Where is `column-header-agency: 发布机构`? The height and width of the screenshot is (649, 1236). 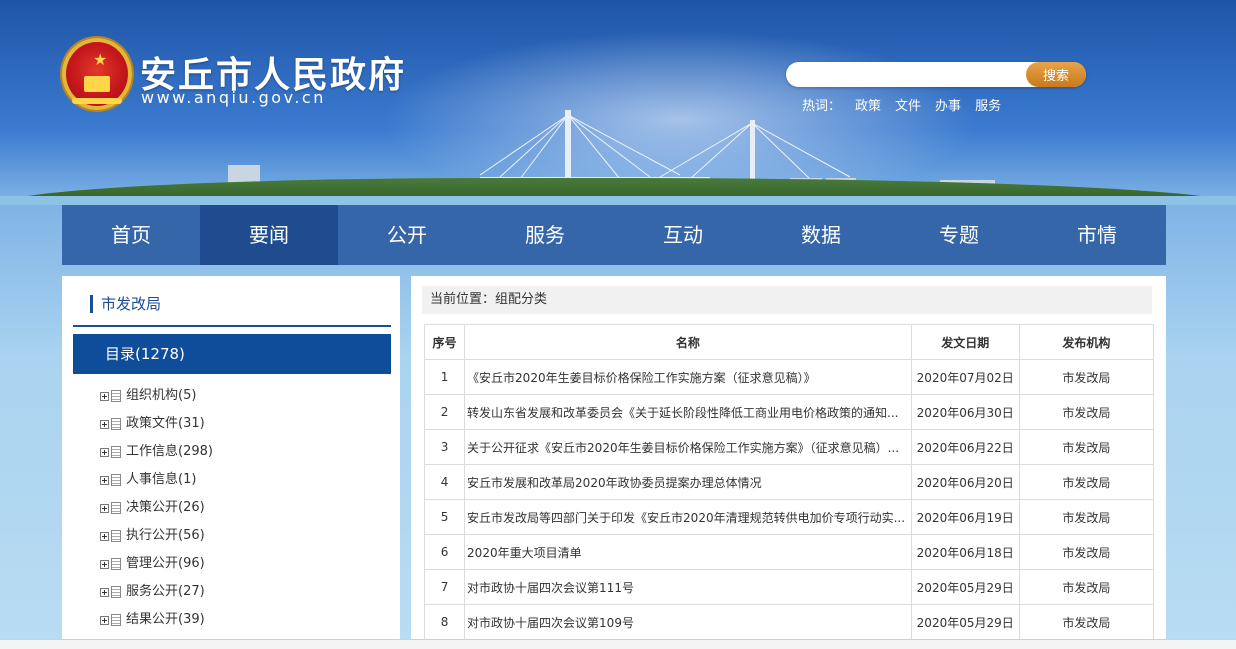 column-header-agency: 发布机构 is located at coordinates (1086, 342).